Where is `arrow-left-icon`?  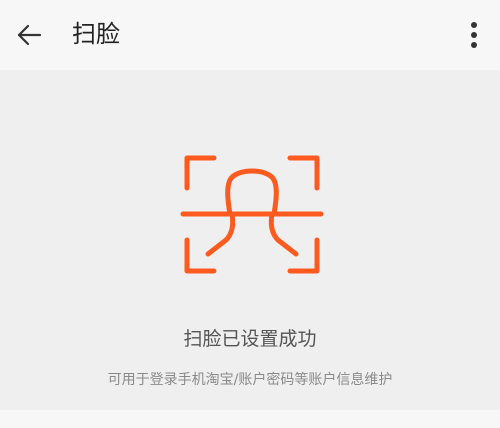 arrow-left-icon is located at coordinates (29, 35).